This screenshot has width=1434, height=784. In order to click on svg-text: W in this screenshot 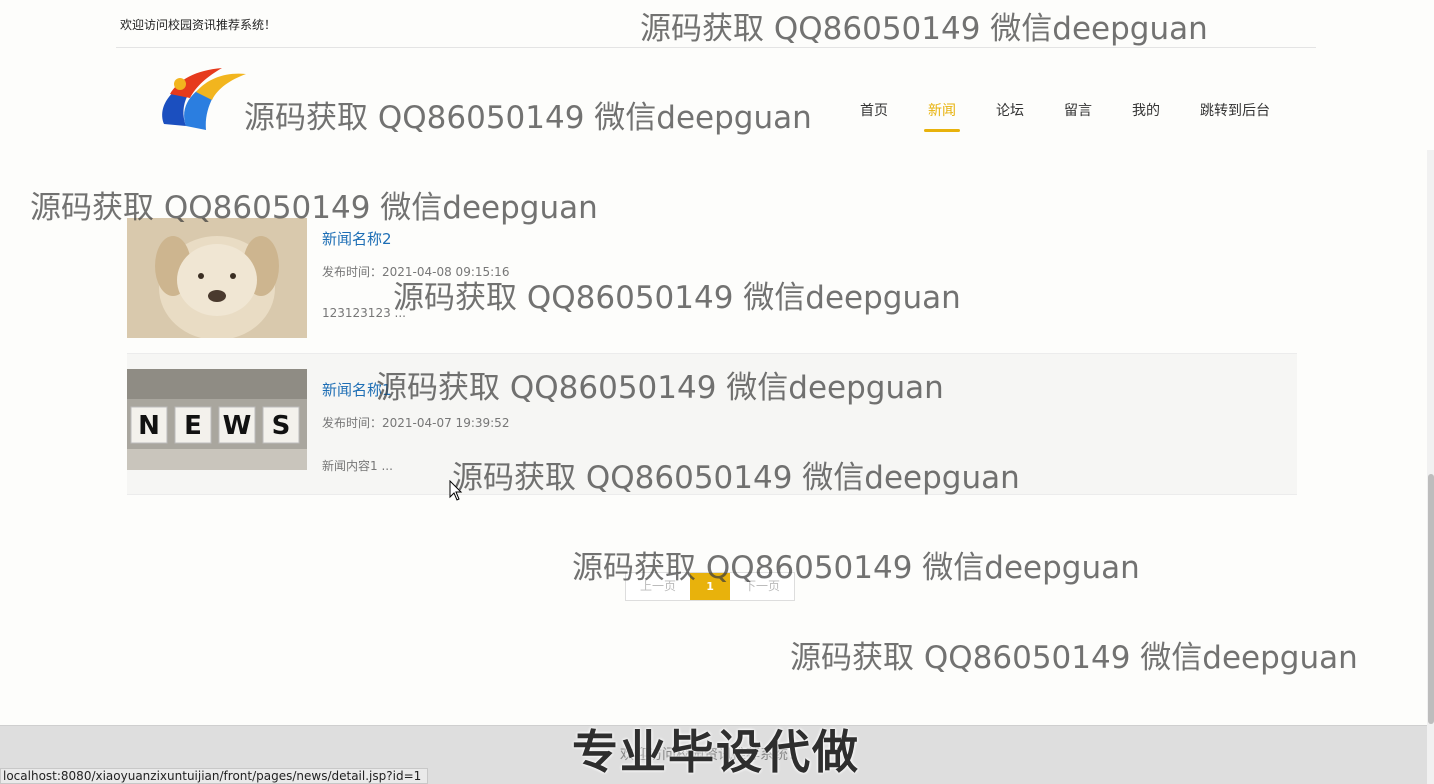, I will do `click(237, 426)`.